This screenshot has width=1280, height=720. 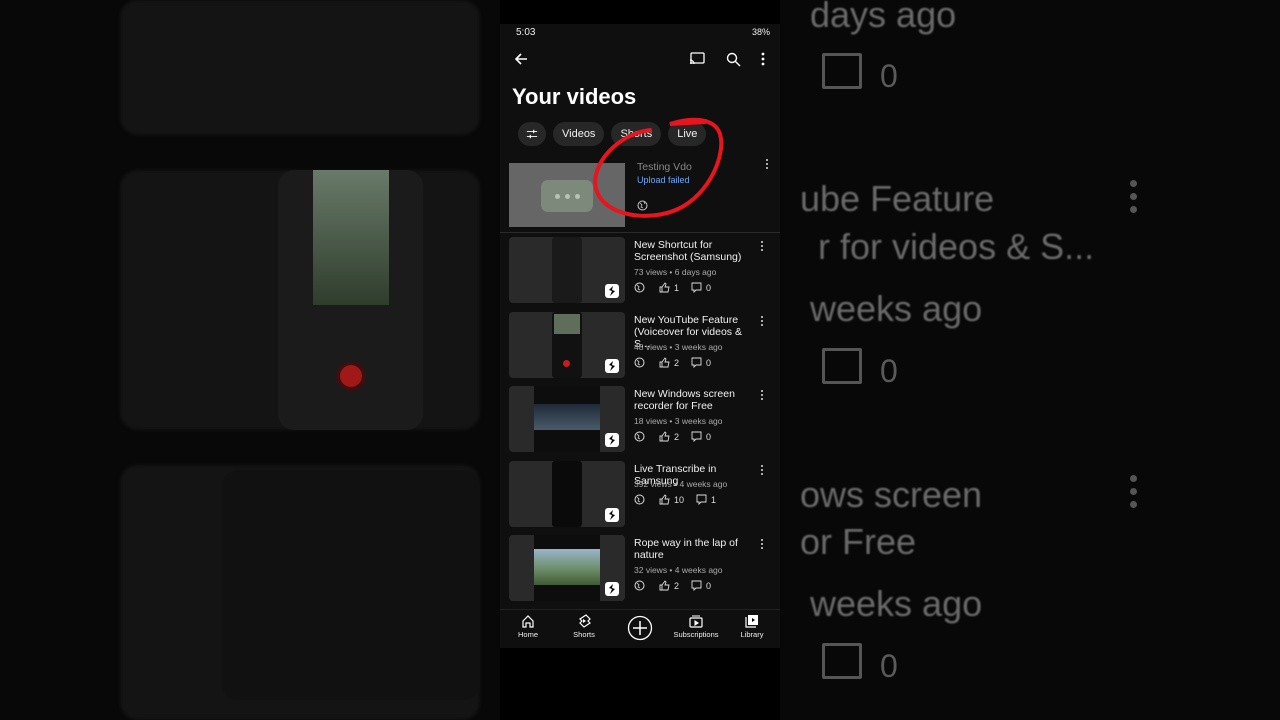 What do you see at coordinates (574, 96) in the screenshot?
I see `page-title: Your videos` at bounding box center [574, 96].